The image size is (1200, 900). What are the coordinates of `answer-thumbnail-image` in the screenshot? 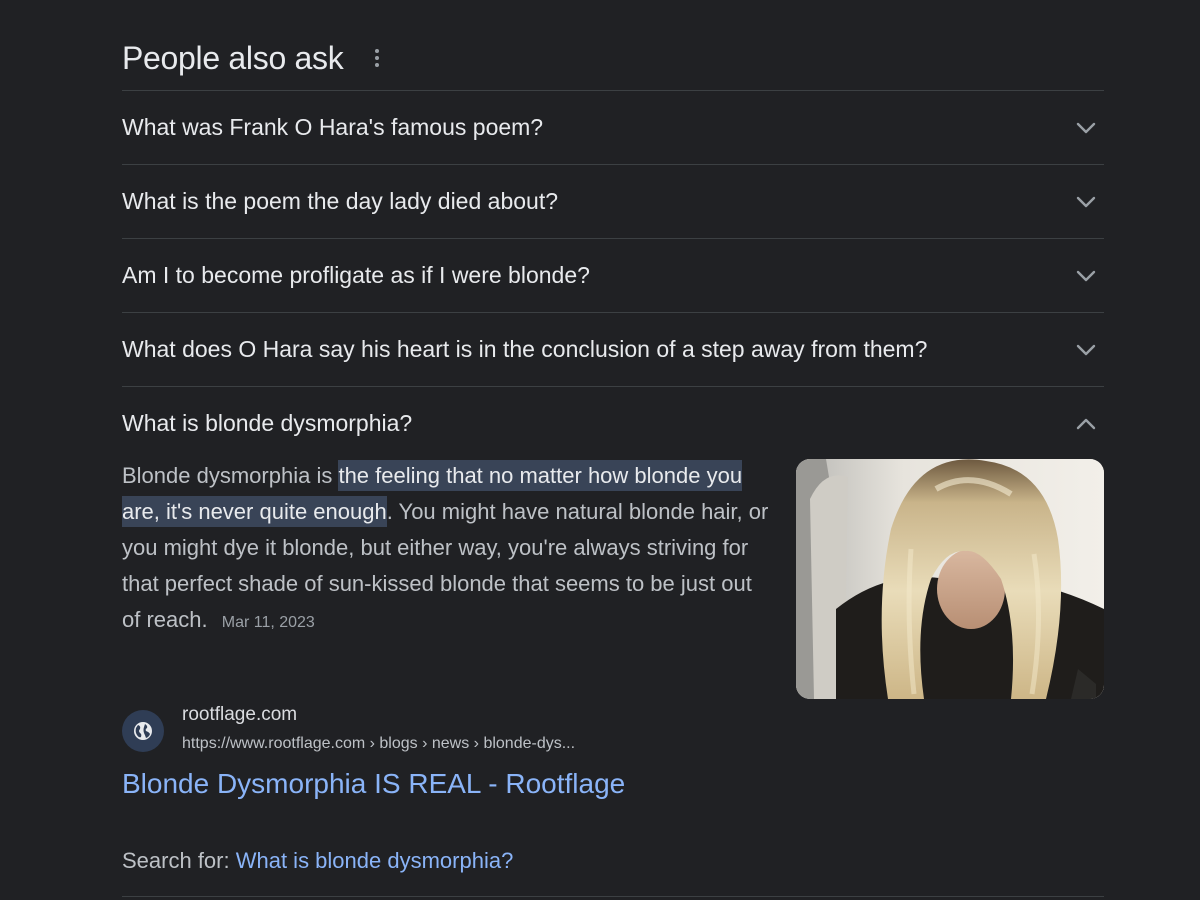 It's located at (950, 579).